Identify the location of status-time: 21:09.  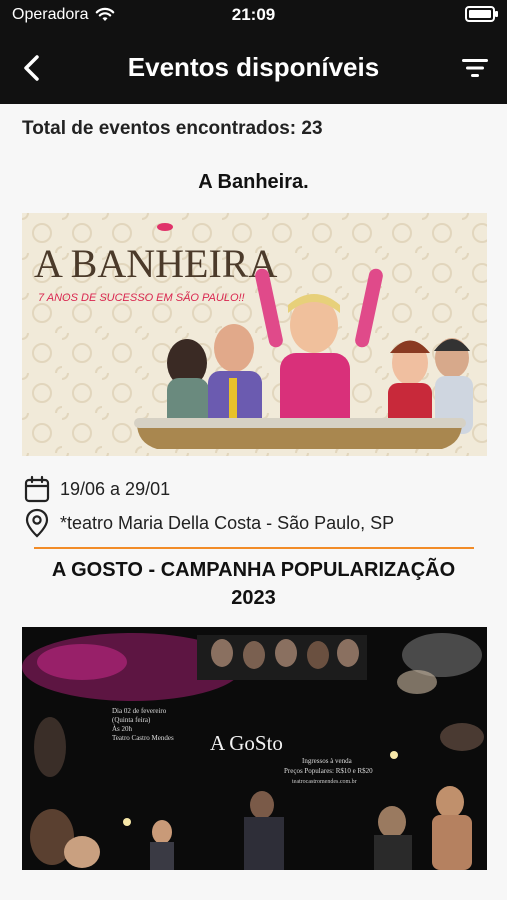
(253, 14).